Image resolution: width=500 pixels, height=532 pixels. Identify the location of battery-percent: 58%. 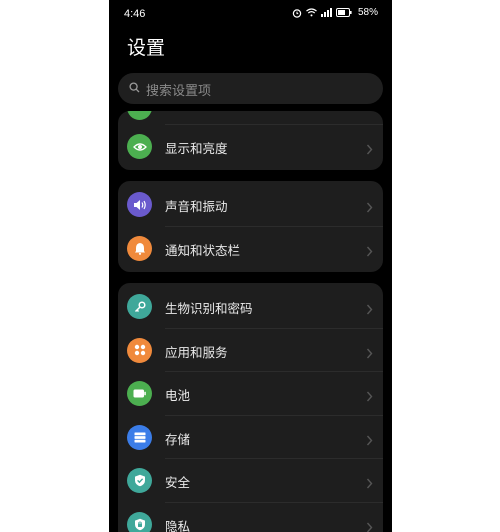
(367, 12).